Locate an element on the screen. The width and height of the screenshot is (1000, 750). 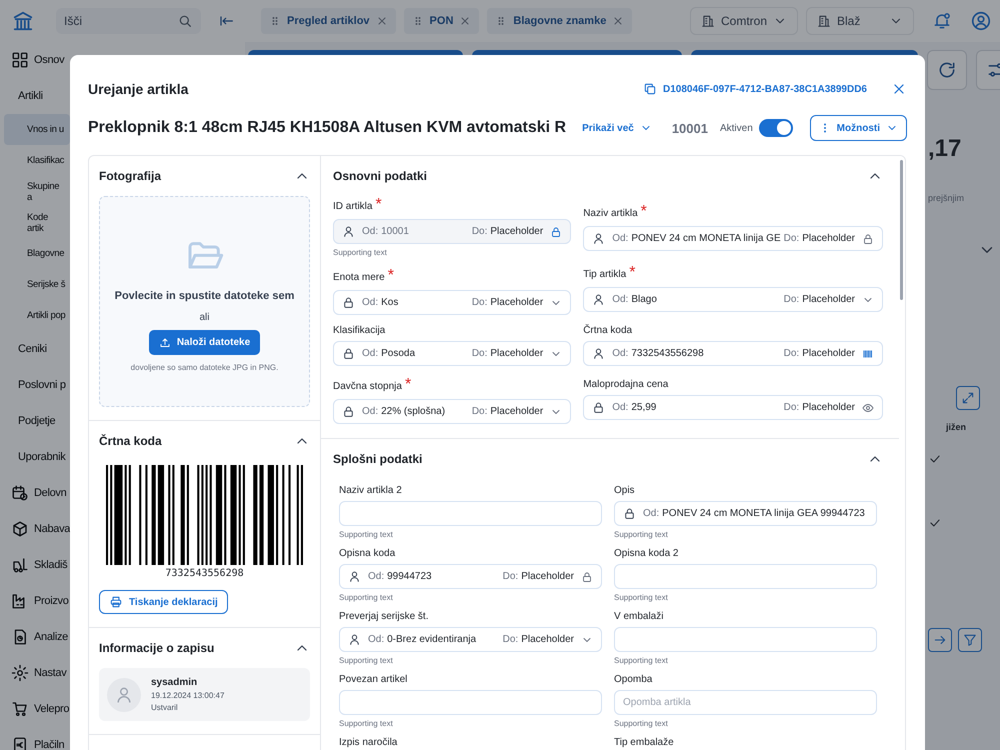
expand-button is located at coordinates (968, 398).